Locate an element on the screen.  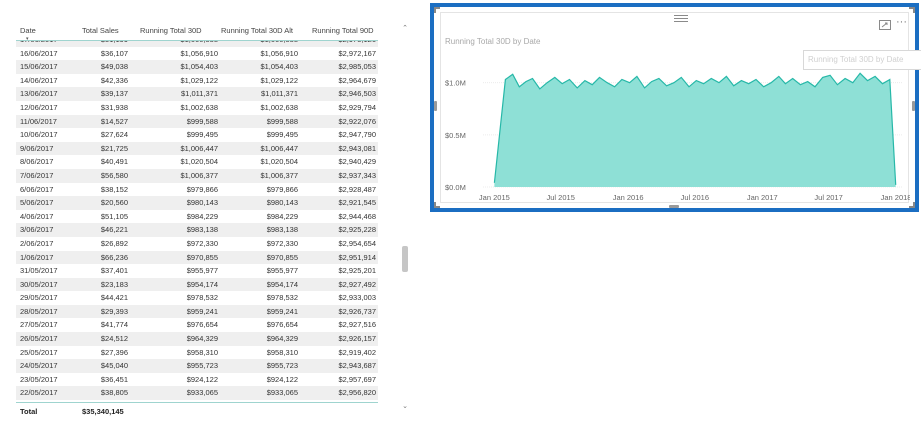
cell-running-total-90d: $2,943,081 is located at coordinates (357, 148).